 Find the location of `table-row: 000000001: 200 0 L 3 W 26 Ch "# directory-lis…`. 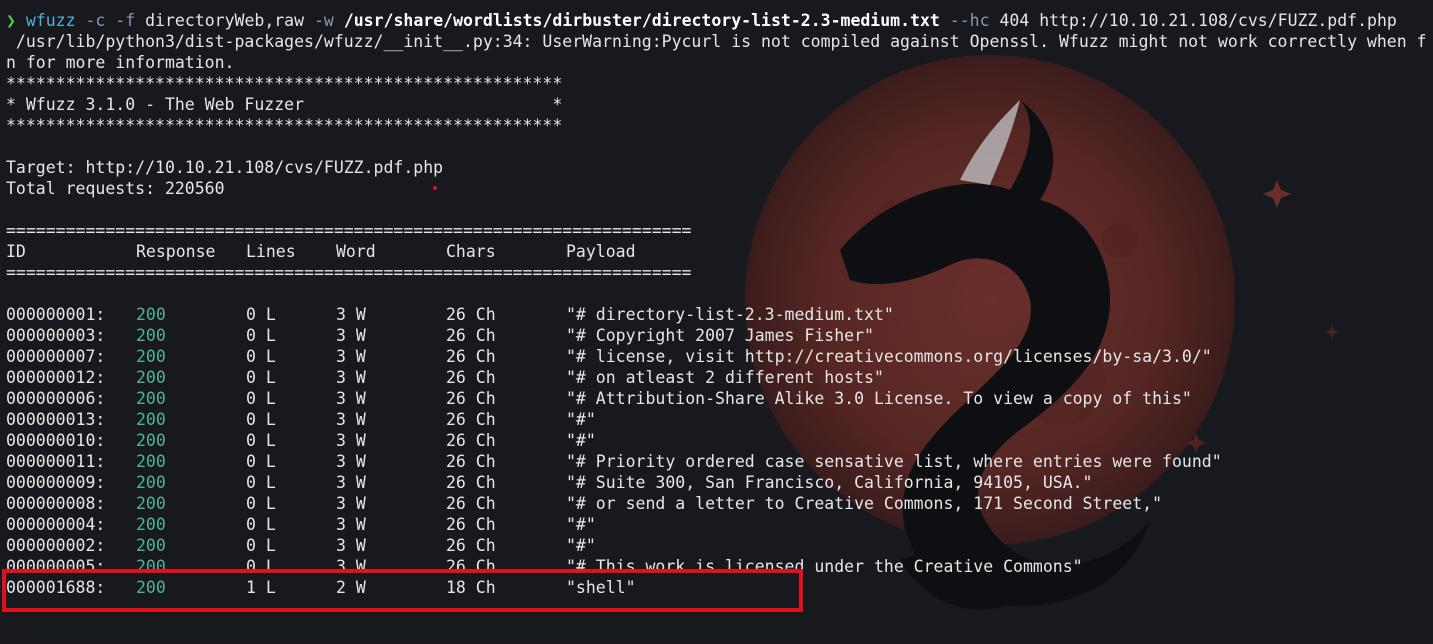

table-row: 000000001: 200 0 L 3 W 26 Ch "# directory-lis… is located at coordinates (719, 314).